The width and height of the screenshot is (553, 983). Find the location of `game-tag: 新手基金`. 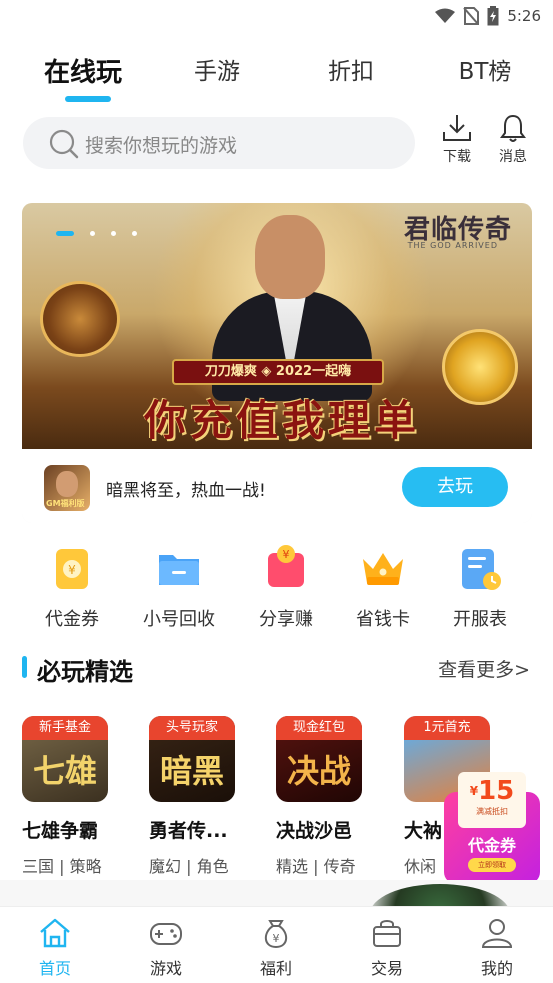

game-tag: 新手基金 is located at coordinates (65, 728).